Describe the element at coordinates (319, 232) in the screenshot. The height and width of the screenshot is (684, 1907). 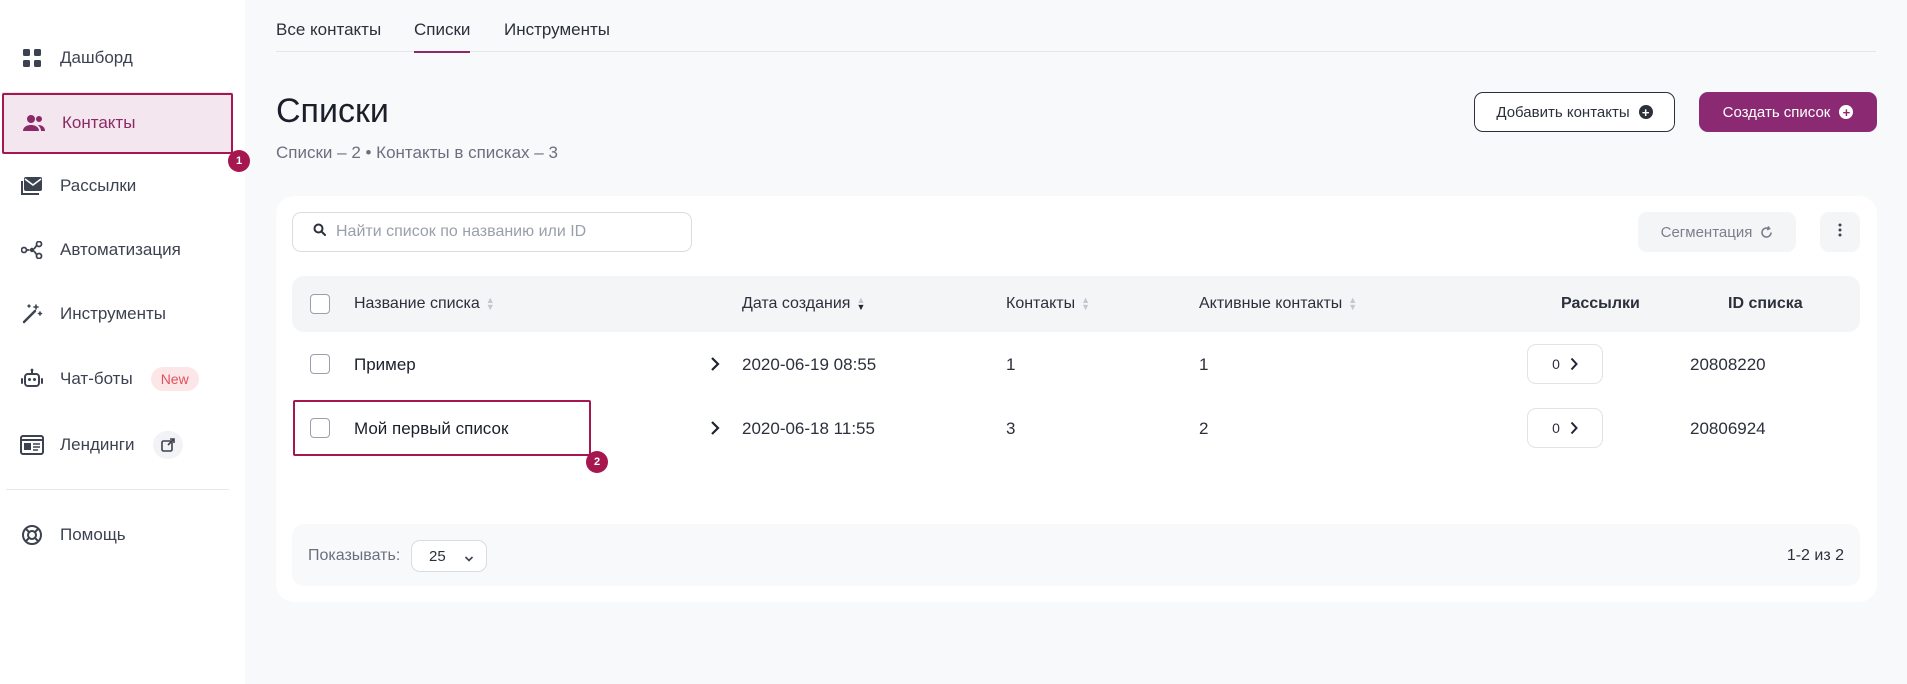
I see `search-icon` at that location.